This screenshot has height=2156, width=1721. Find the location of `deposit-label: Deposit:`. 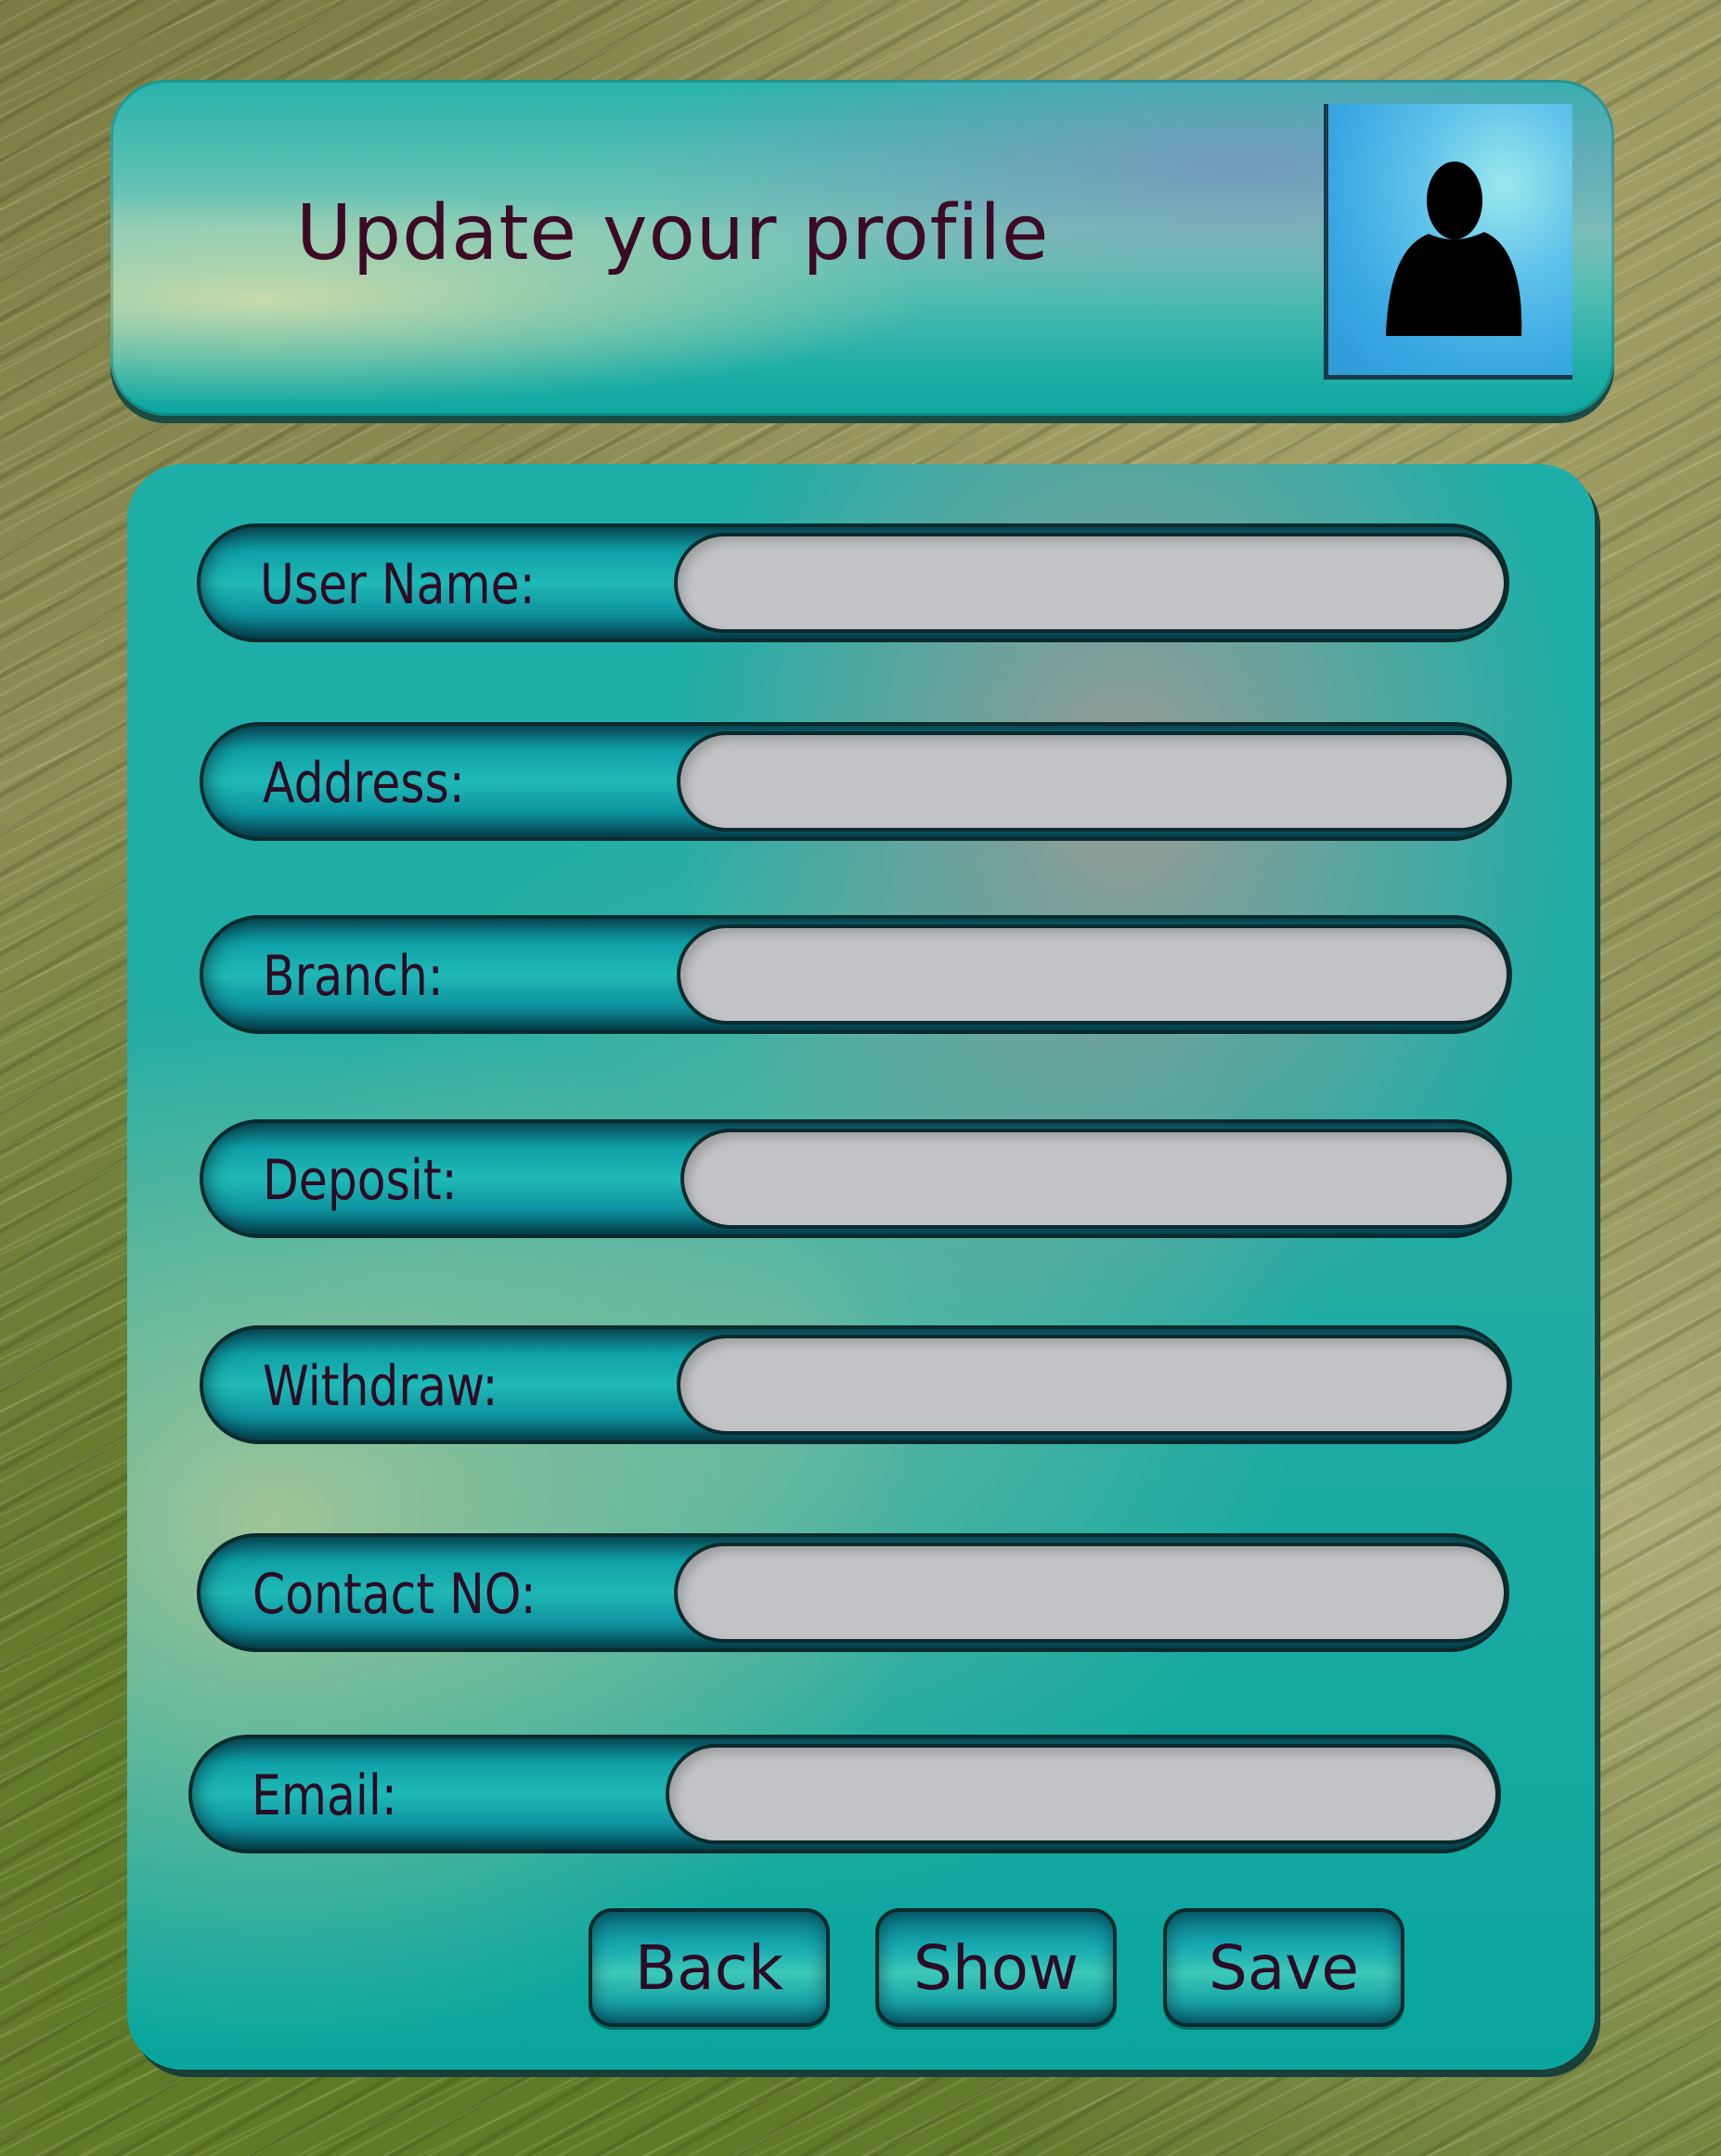

deposit-label: Deposit: is located at coordinates (360, 1180).